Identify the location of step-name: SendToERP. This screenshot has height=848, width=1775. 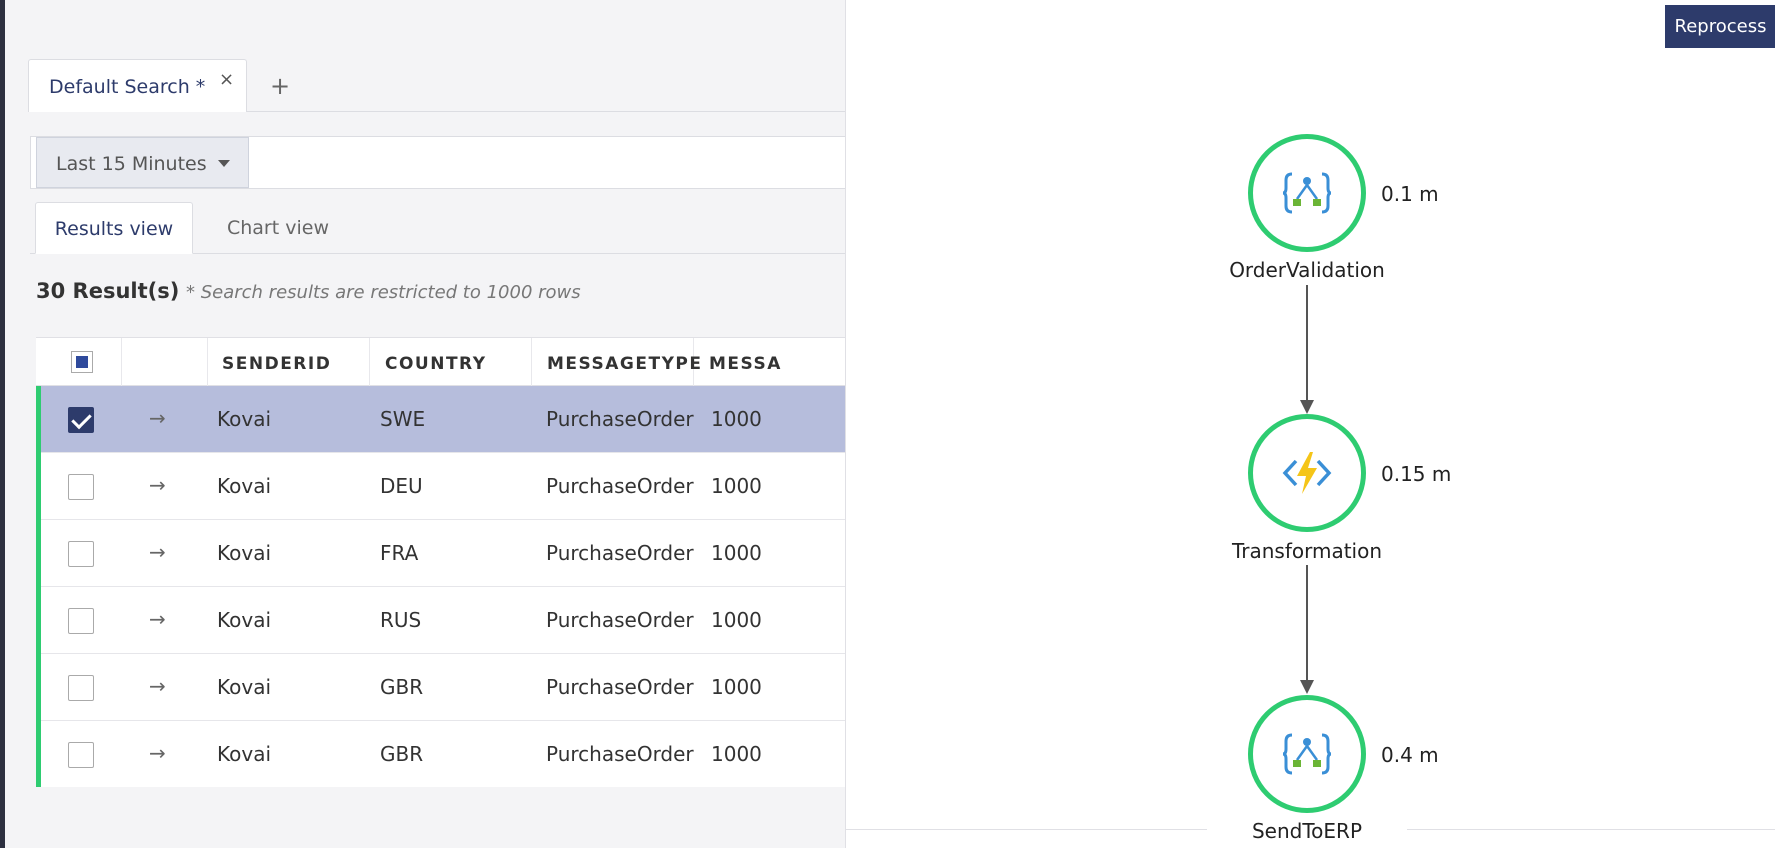
(1307, 831).